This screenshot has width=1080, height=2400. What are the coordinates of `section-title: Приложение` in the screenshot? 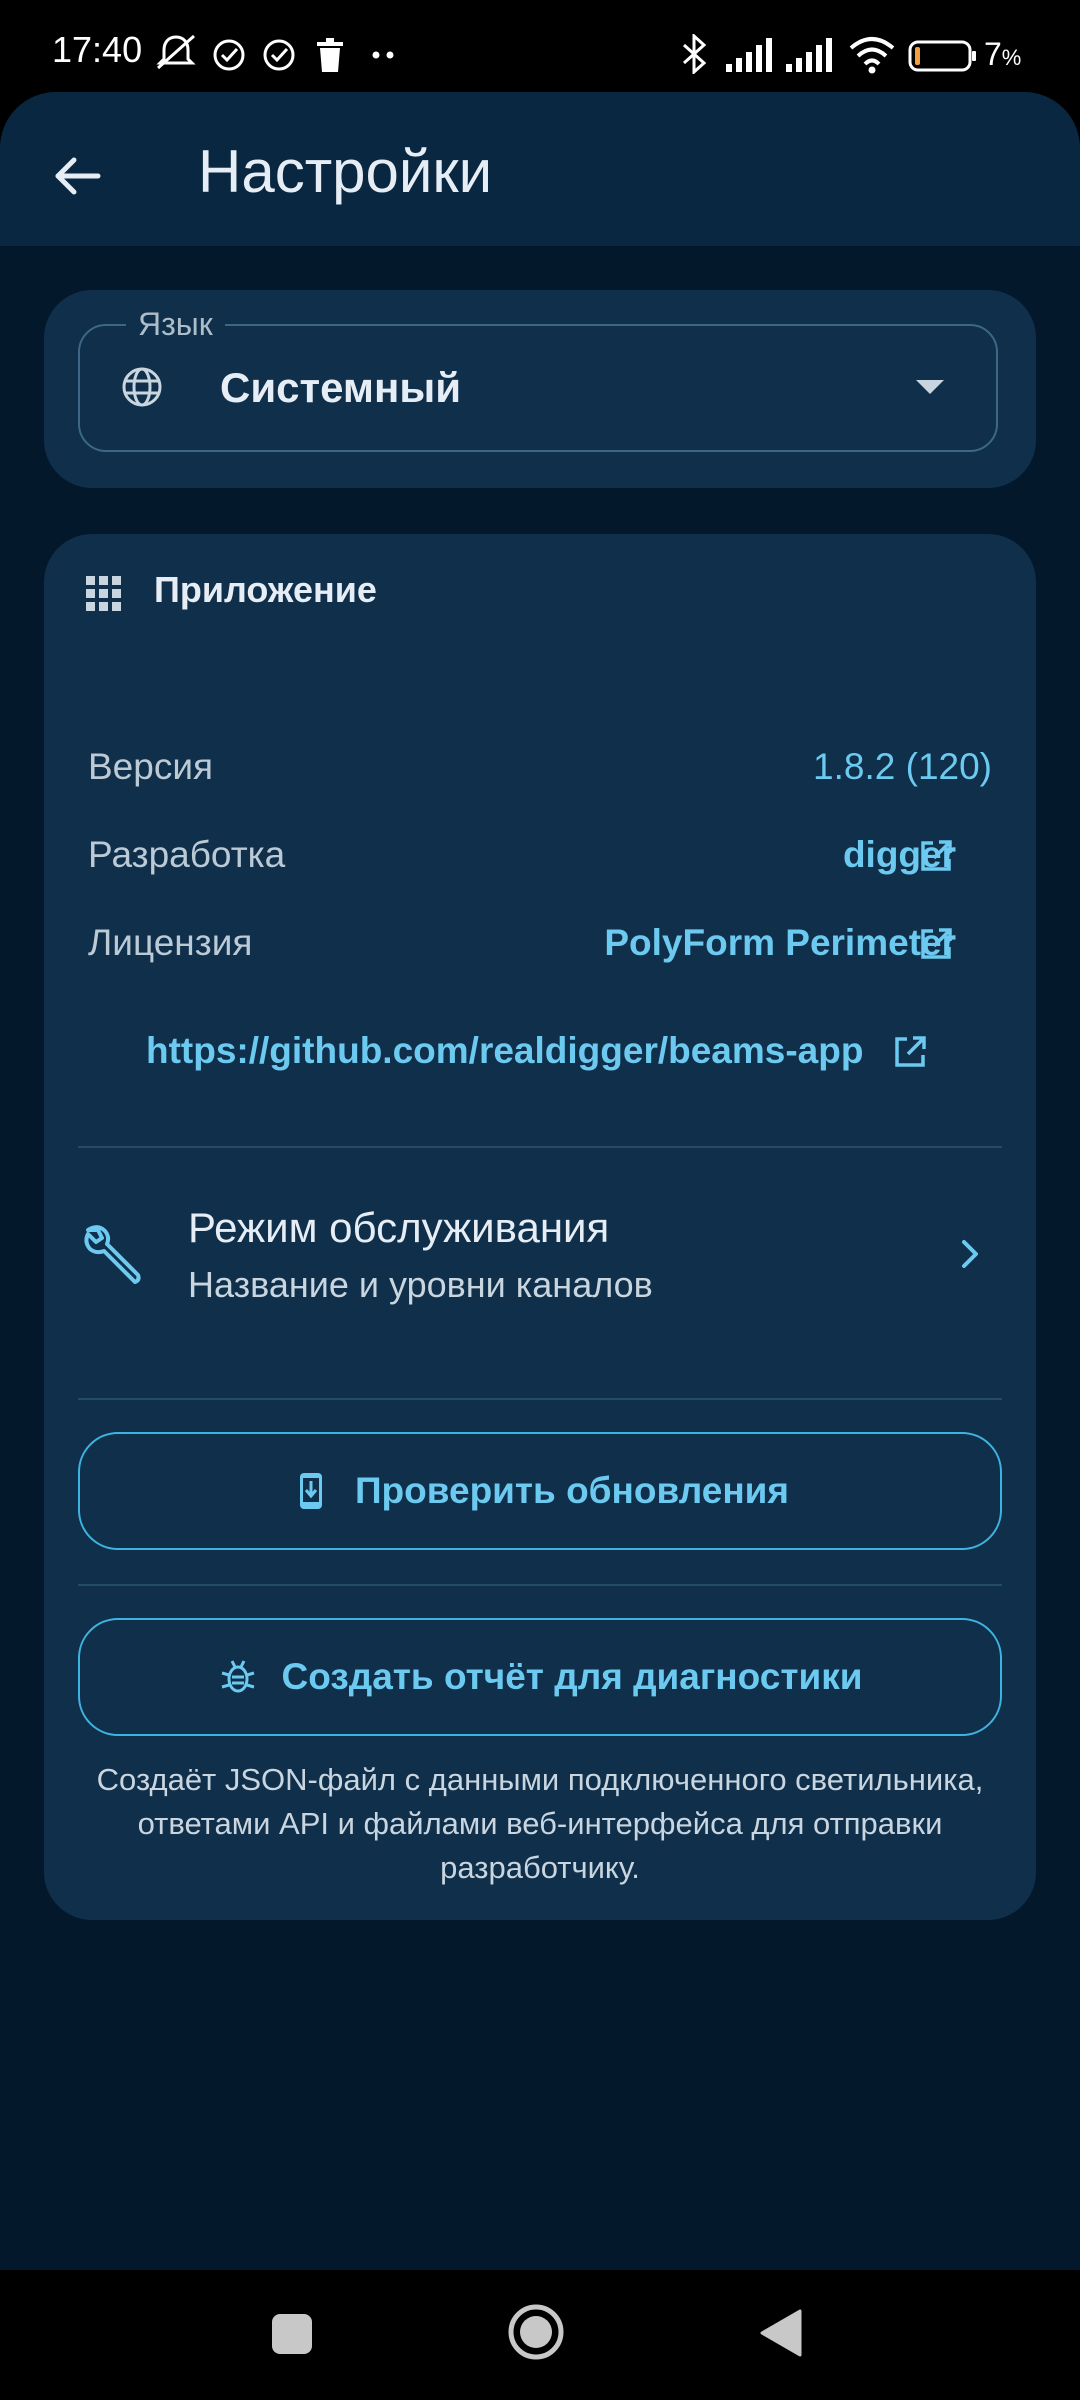 It's located at (265, 589).